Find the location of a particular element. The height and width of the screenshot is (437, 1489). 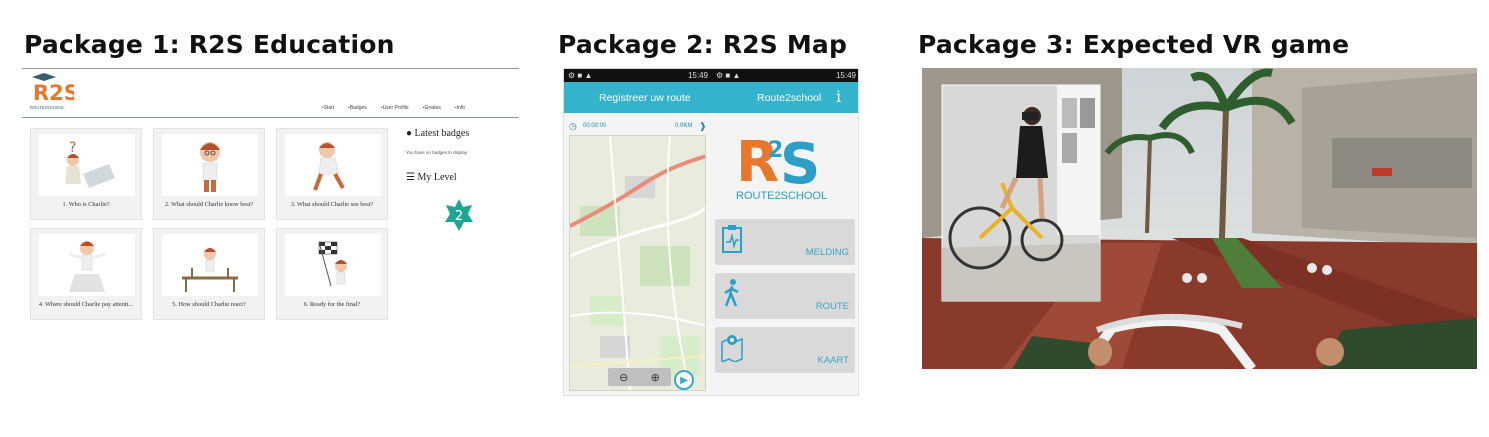

lesson-card: 5. How should Charlie react? is located at coordinates (209, 274).